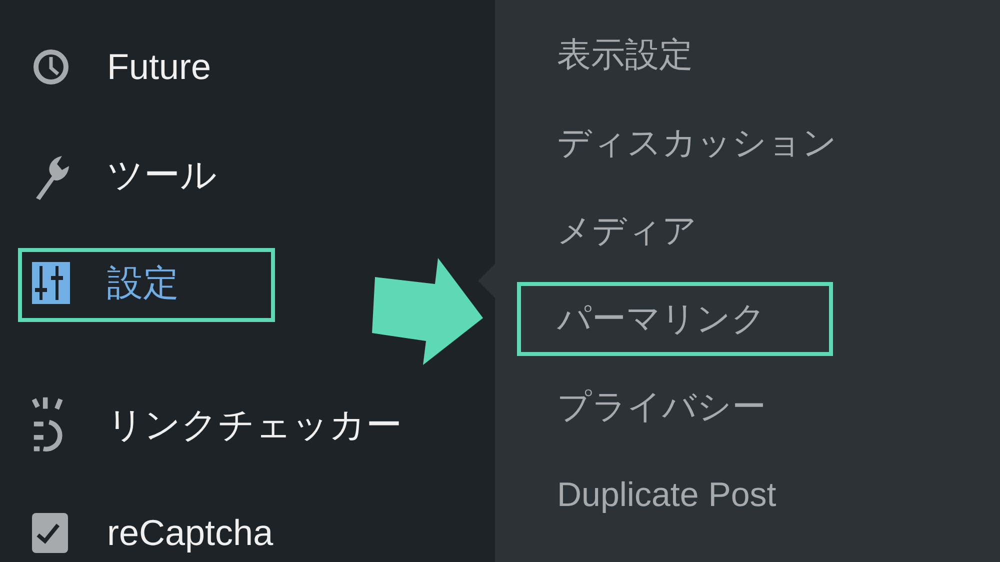 This screenshot has height=562, width=1000. Describe the element at coordinates (50, 533) in the screenshot. I see `checkbox-icon` at that location.